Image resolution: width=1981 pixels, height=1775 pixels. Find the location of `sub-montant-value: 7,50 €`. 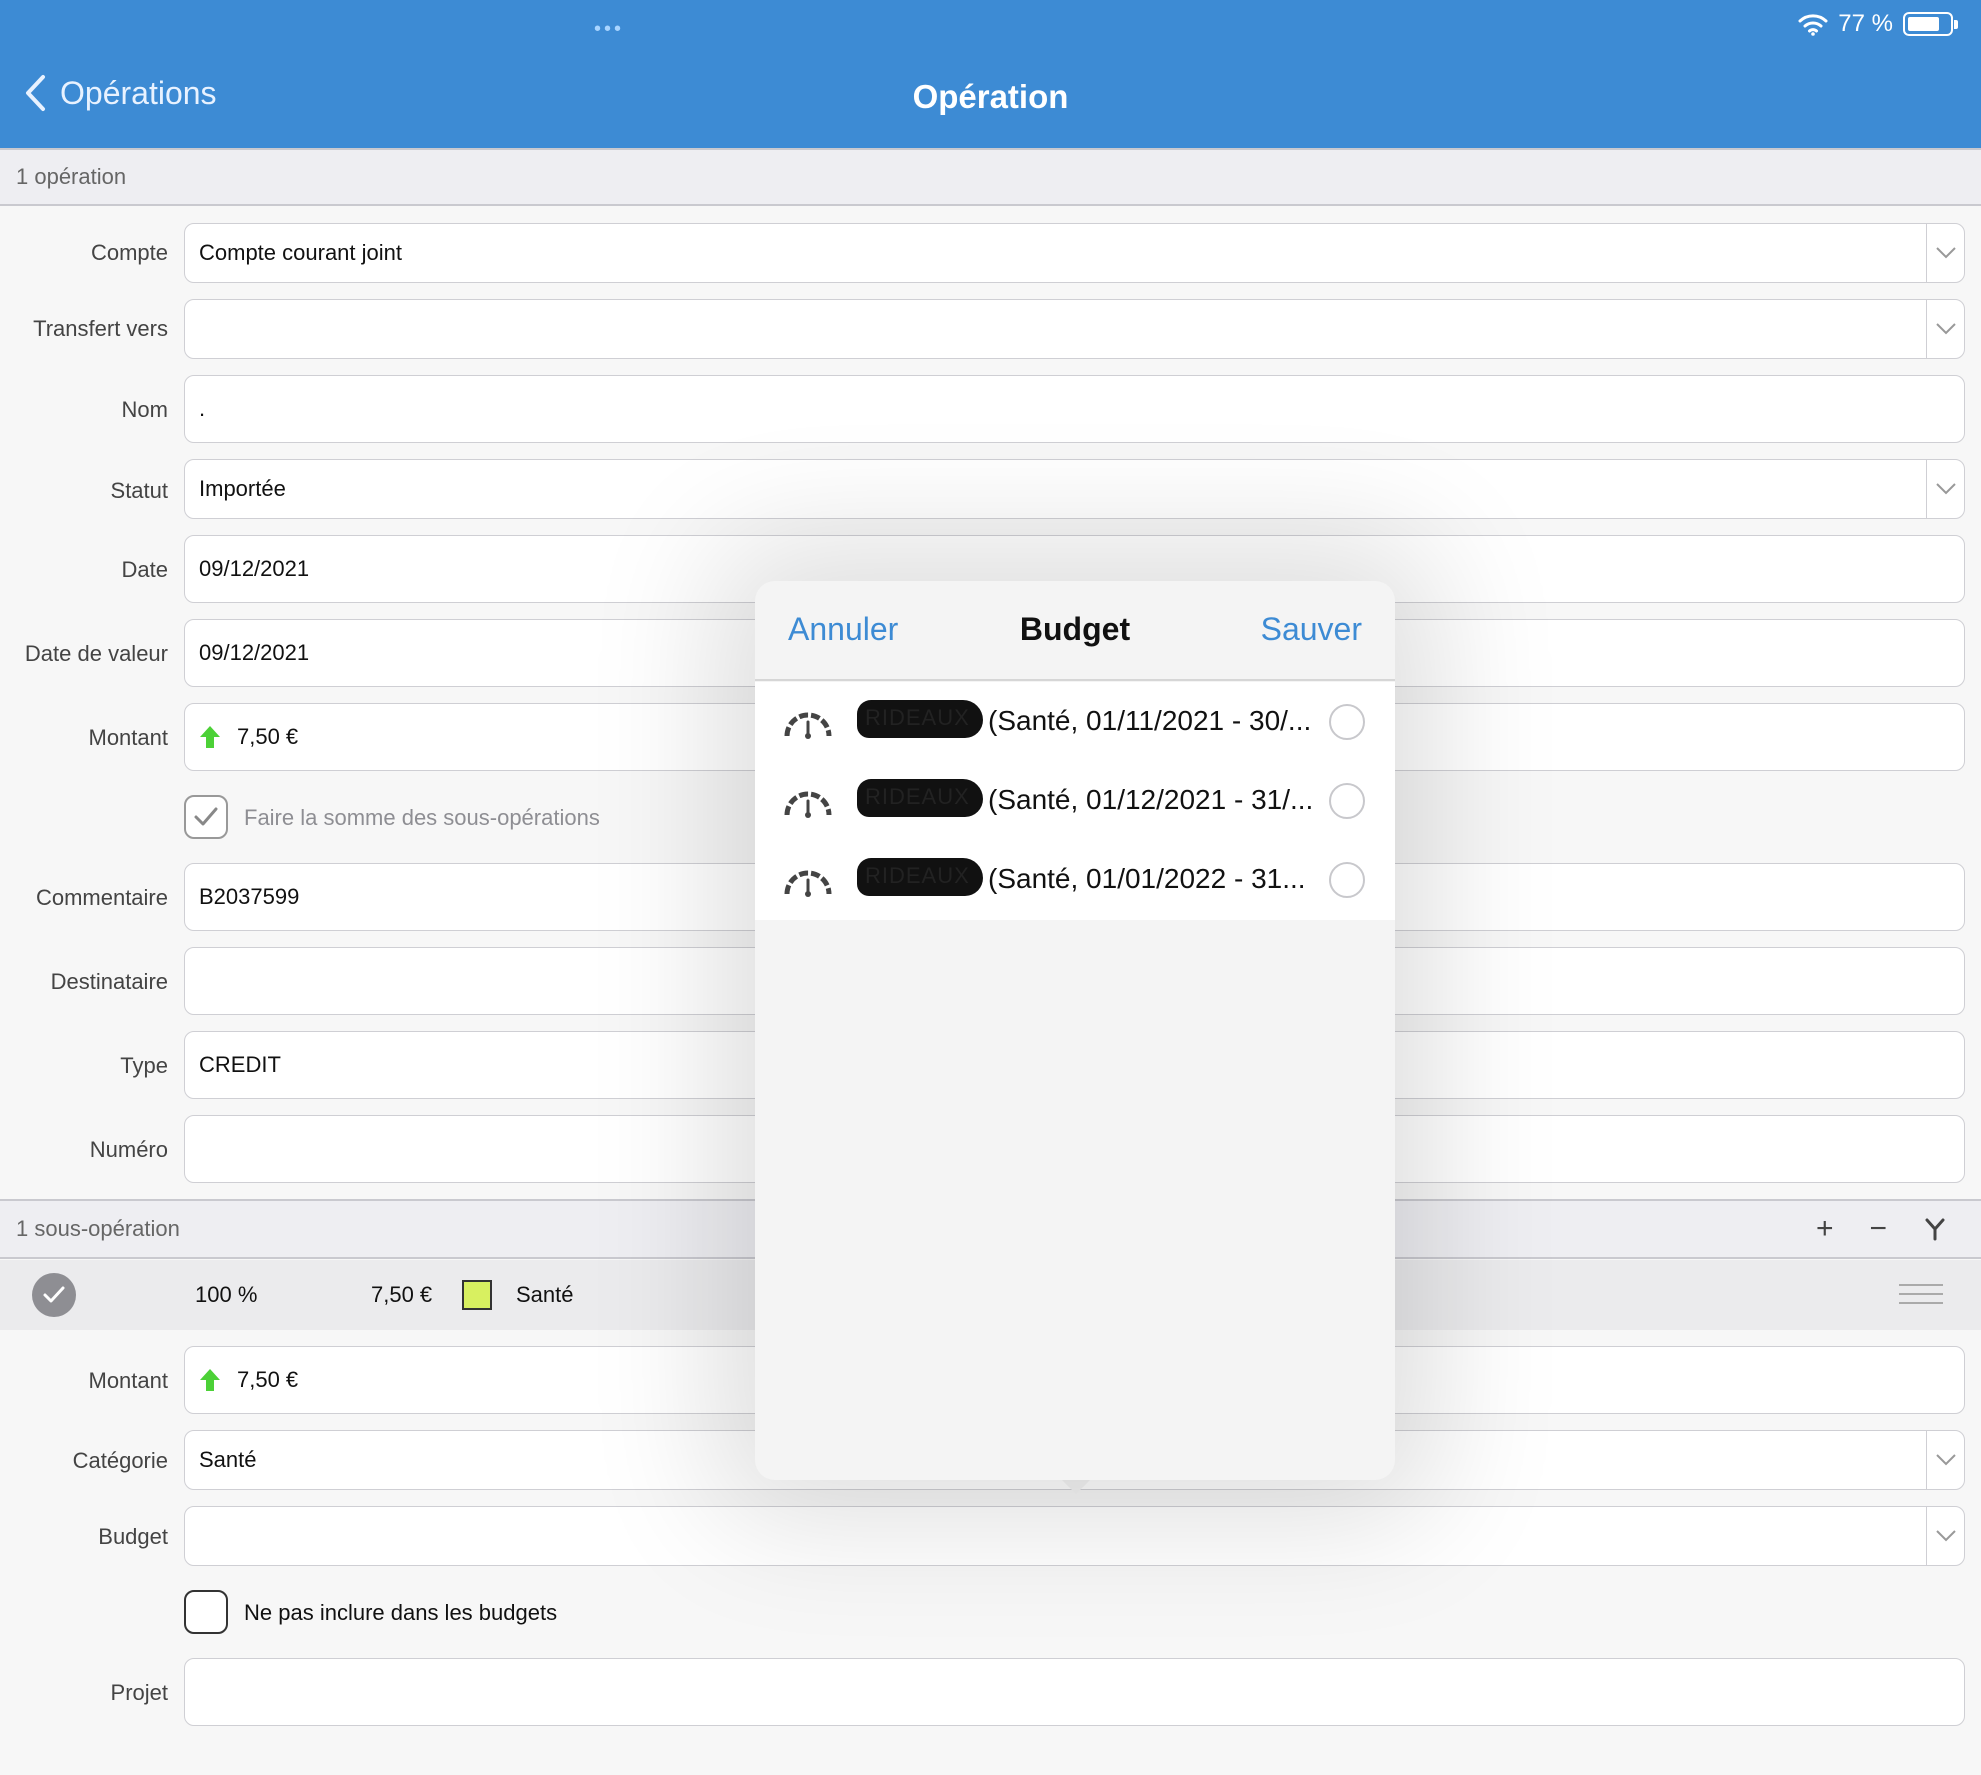

sub-montant-value: 7,50 € is located at coordinates (268, 1379).